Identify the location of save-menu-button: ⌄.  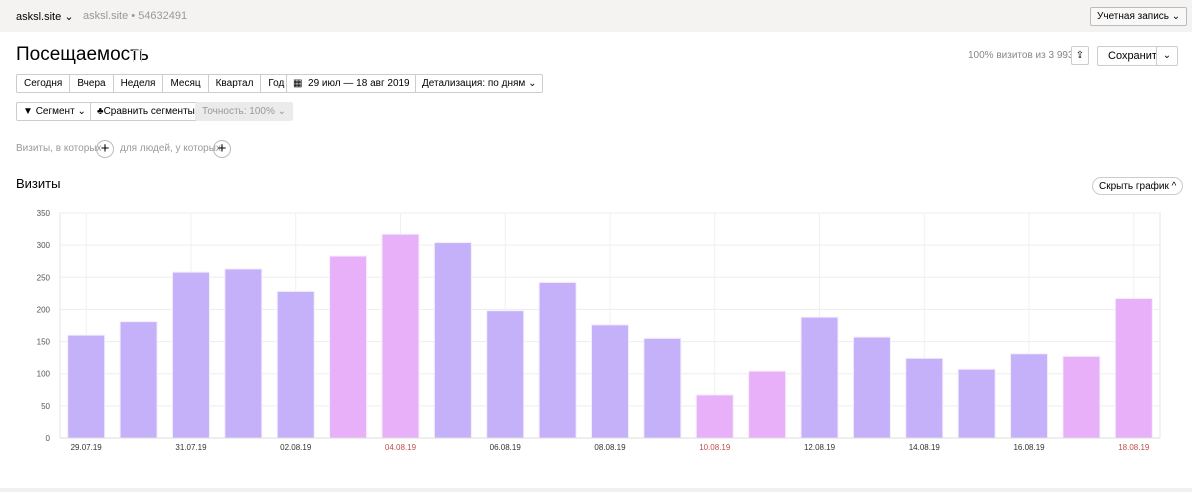
(1167, 56).